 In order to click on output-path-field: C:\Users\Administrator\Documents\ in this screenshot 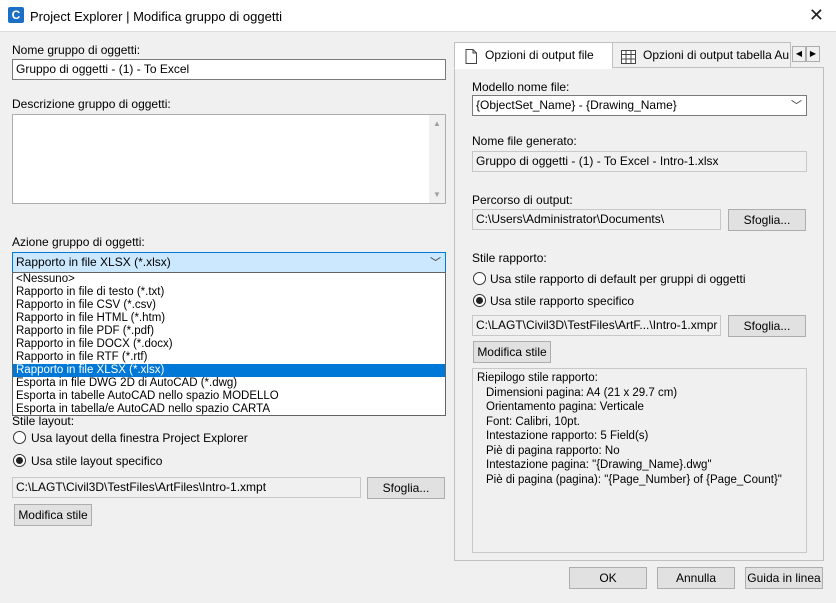, I will do `click(596, 219)`.